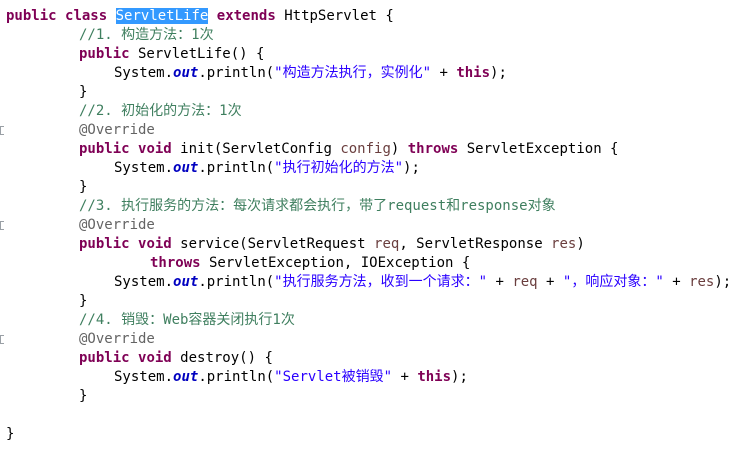 Image resolution: width=739 pixels, height=453 pixels. Describe the element at coordinates (538, 149) in the screenshot. I see `code-text: ServletException {` at that location.